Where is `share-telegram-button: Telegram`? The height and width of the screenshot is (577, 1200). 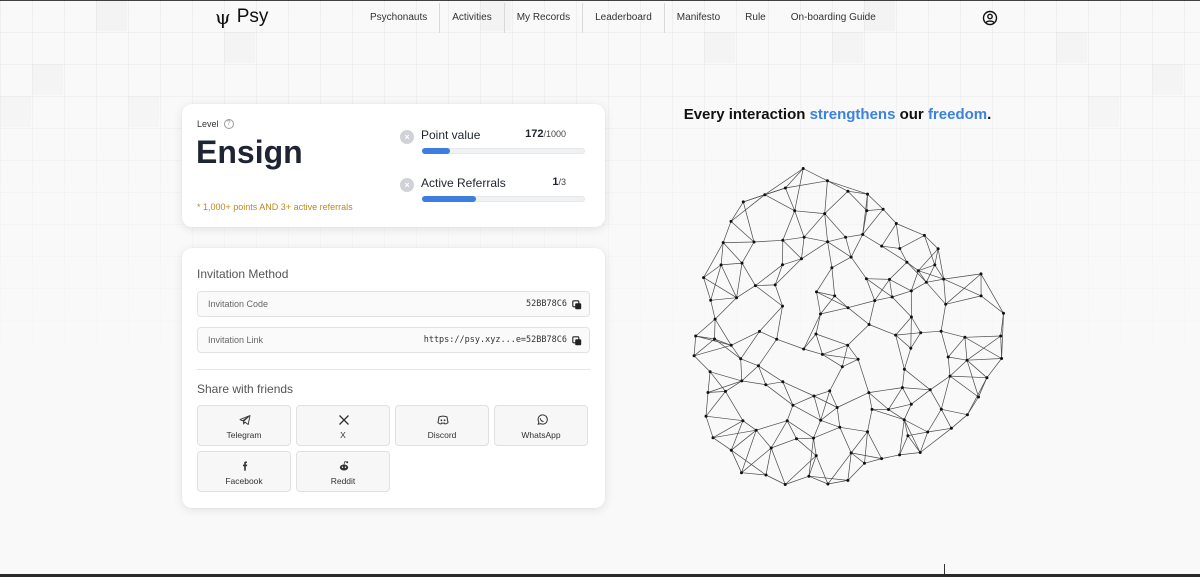 share-telegram-button: Telegram is located at coordinates (244, 425).